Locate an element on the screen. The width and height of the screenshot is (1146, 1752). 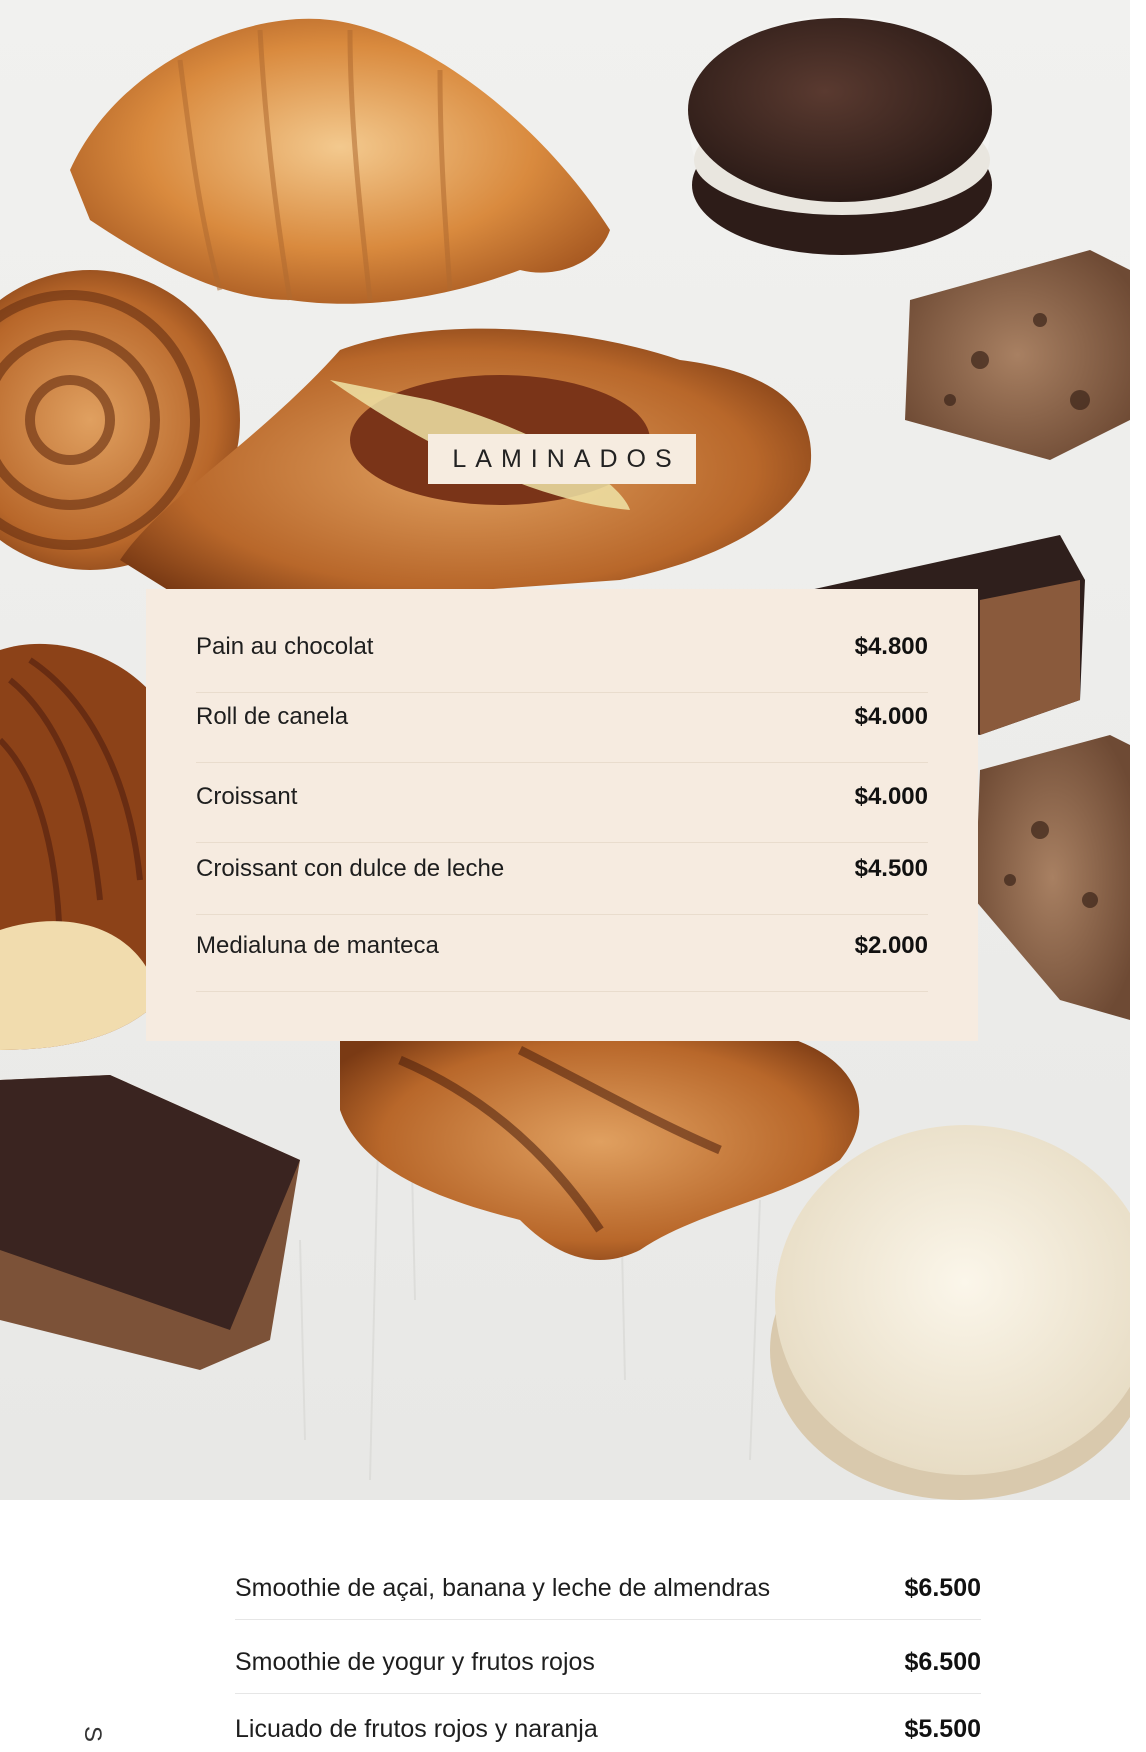
section-title: LAMINADOS is located at coordinates (562, 459).